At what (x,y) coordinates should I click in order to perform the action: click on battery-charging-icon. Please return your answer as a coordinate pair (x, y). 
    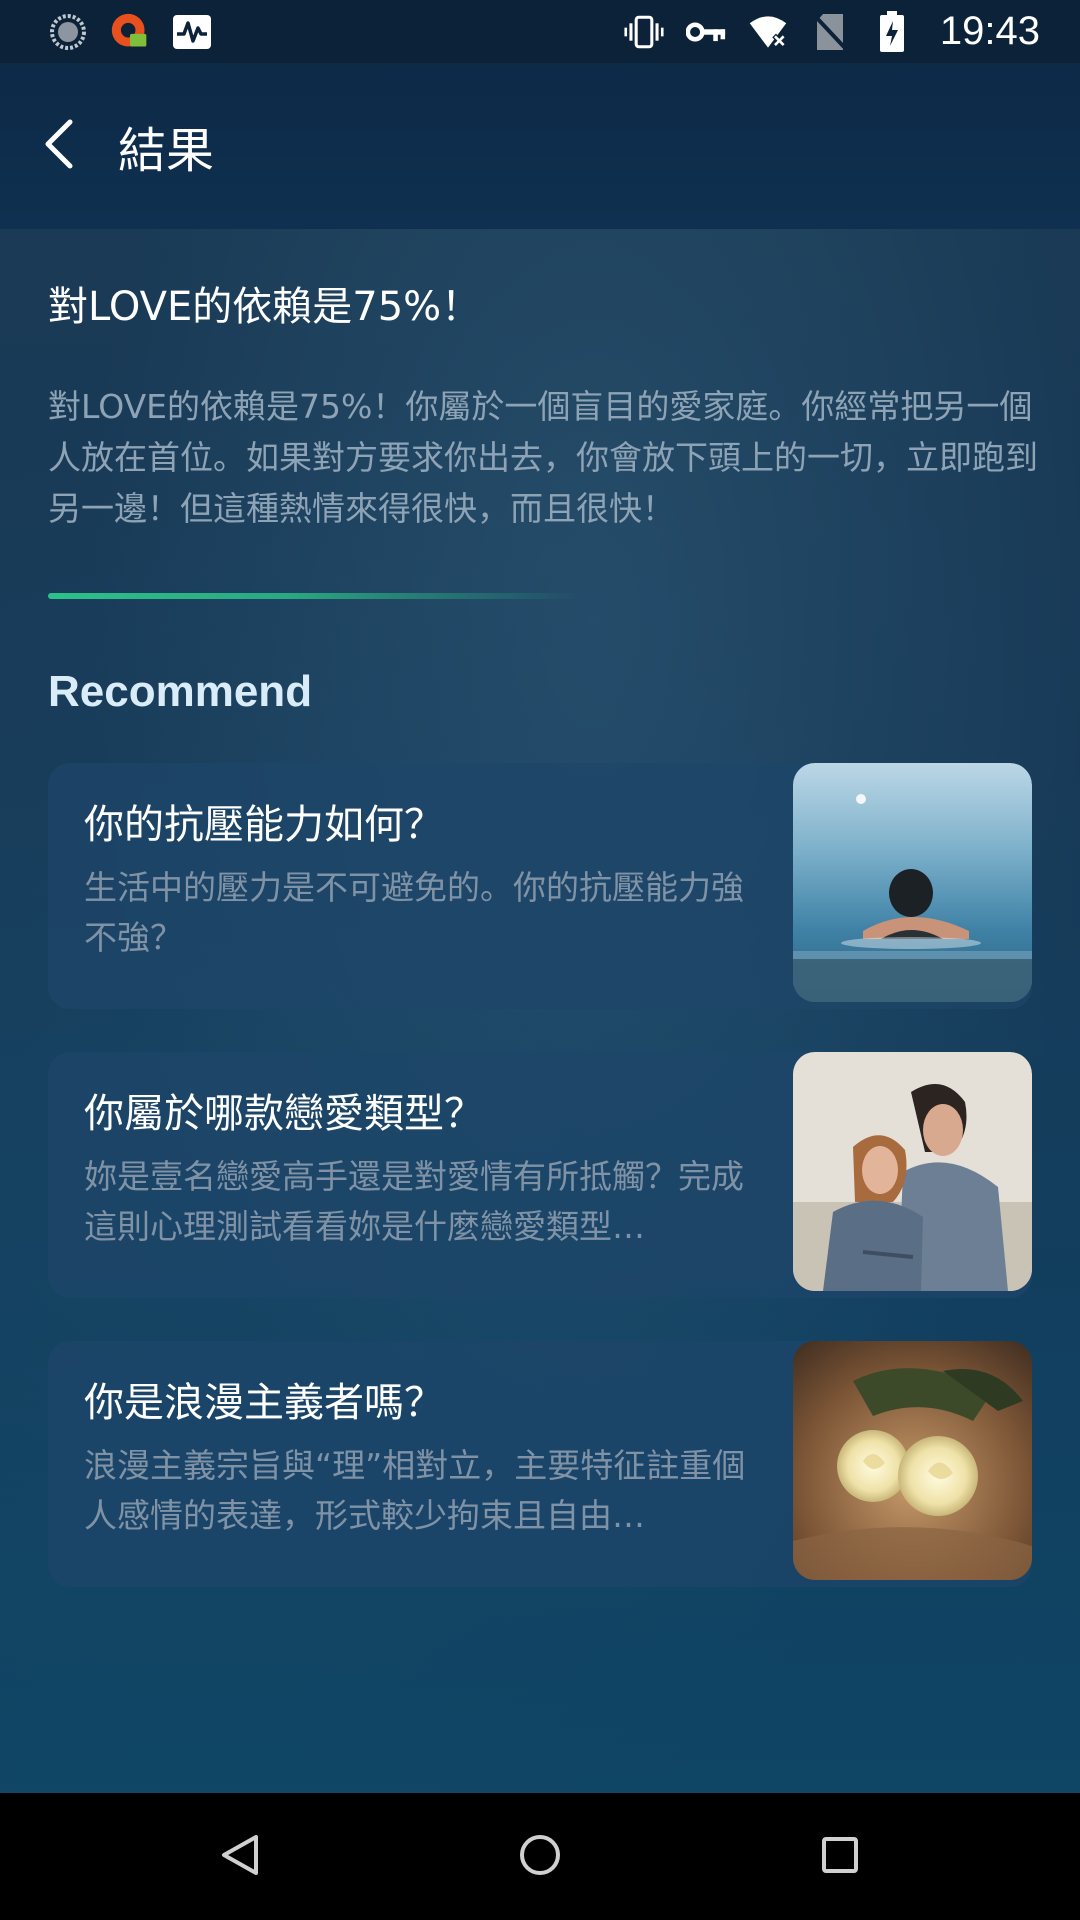
    Looking at the image, I should click on (892, 31).